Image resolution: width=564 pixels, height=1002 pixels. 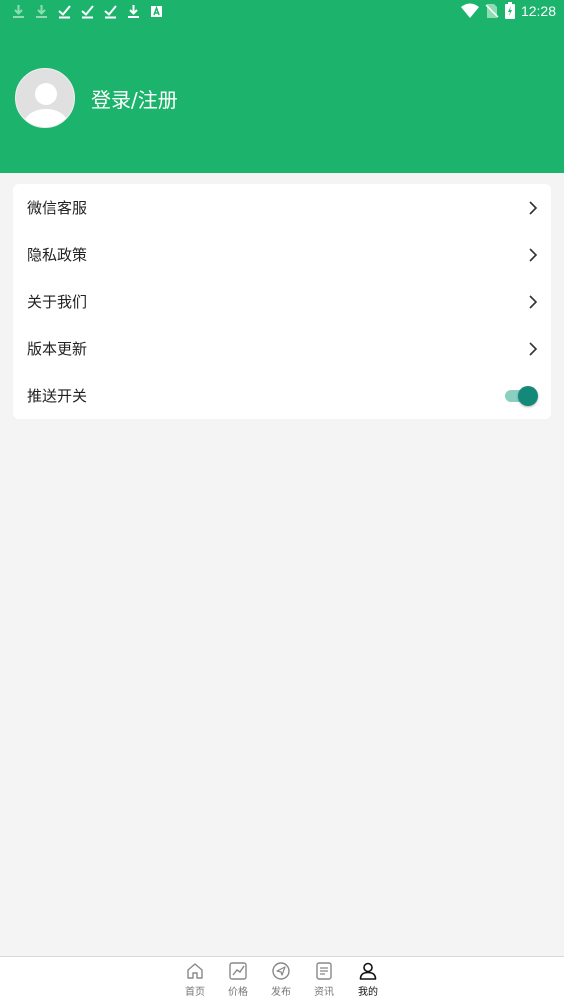 What do you see at coordinates (324, 971) in the screenshot?
I see `document-icon` at bounding box center [324, 971].